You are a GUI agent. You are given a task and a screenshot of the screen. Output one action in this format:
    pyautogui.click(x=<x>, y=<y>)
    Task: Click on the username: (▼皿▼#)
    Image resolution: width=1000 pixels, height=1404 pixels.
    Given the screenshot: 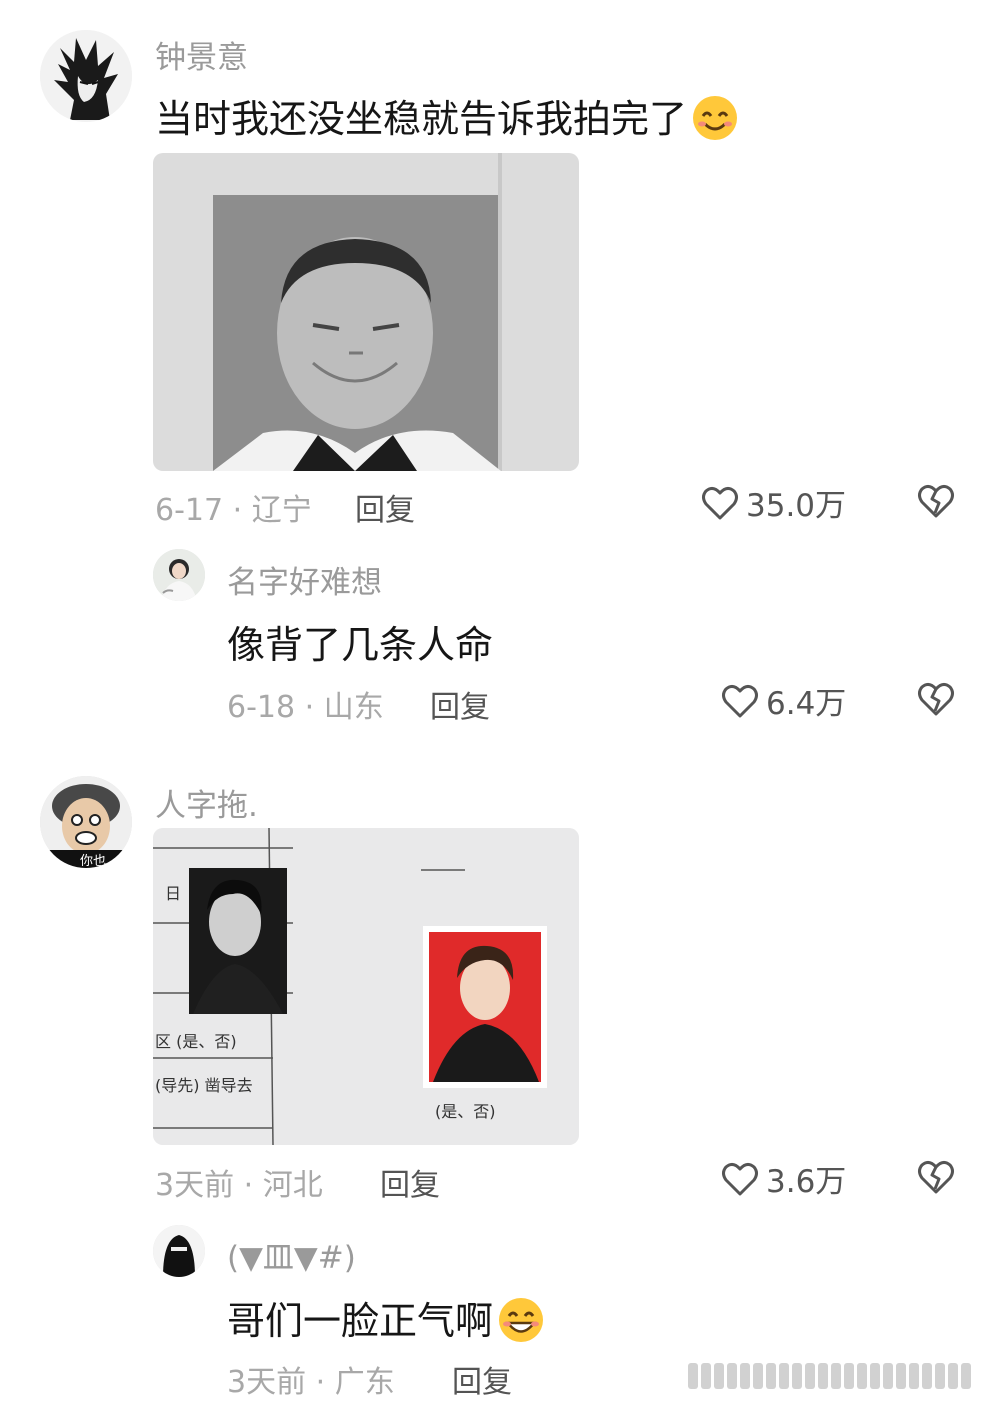 What is the action you would take?
    pyautogui.click(x=291, y=1254)
    